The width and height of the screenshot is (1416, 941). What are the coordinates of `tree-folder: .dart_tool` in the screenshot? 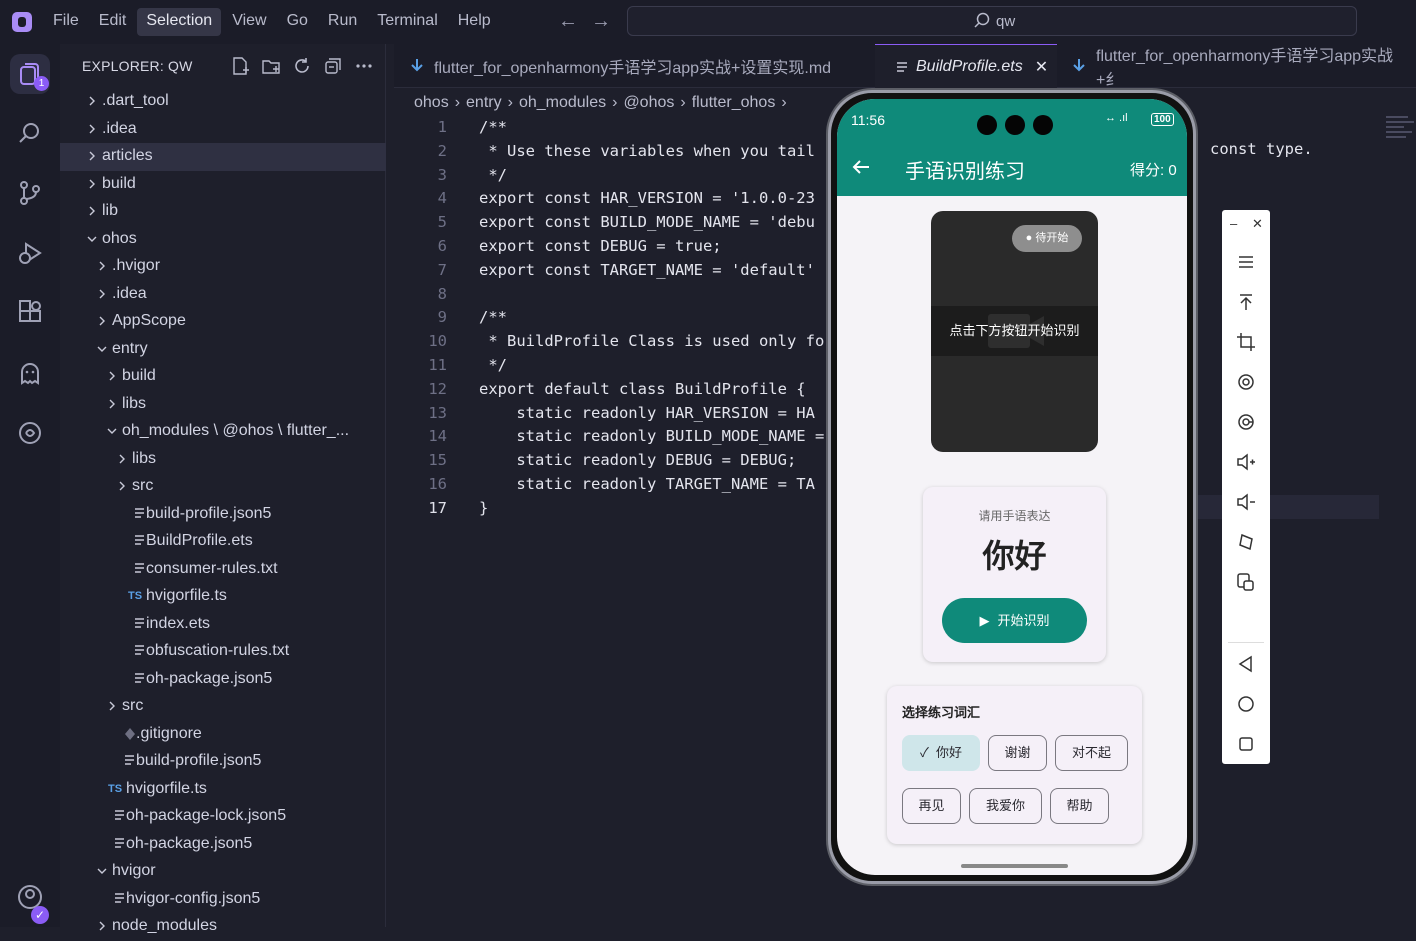 It's located at (223, 102).